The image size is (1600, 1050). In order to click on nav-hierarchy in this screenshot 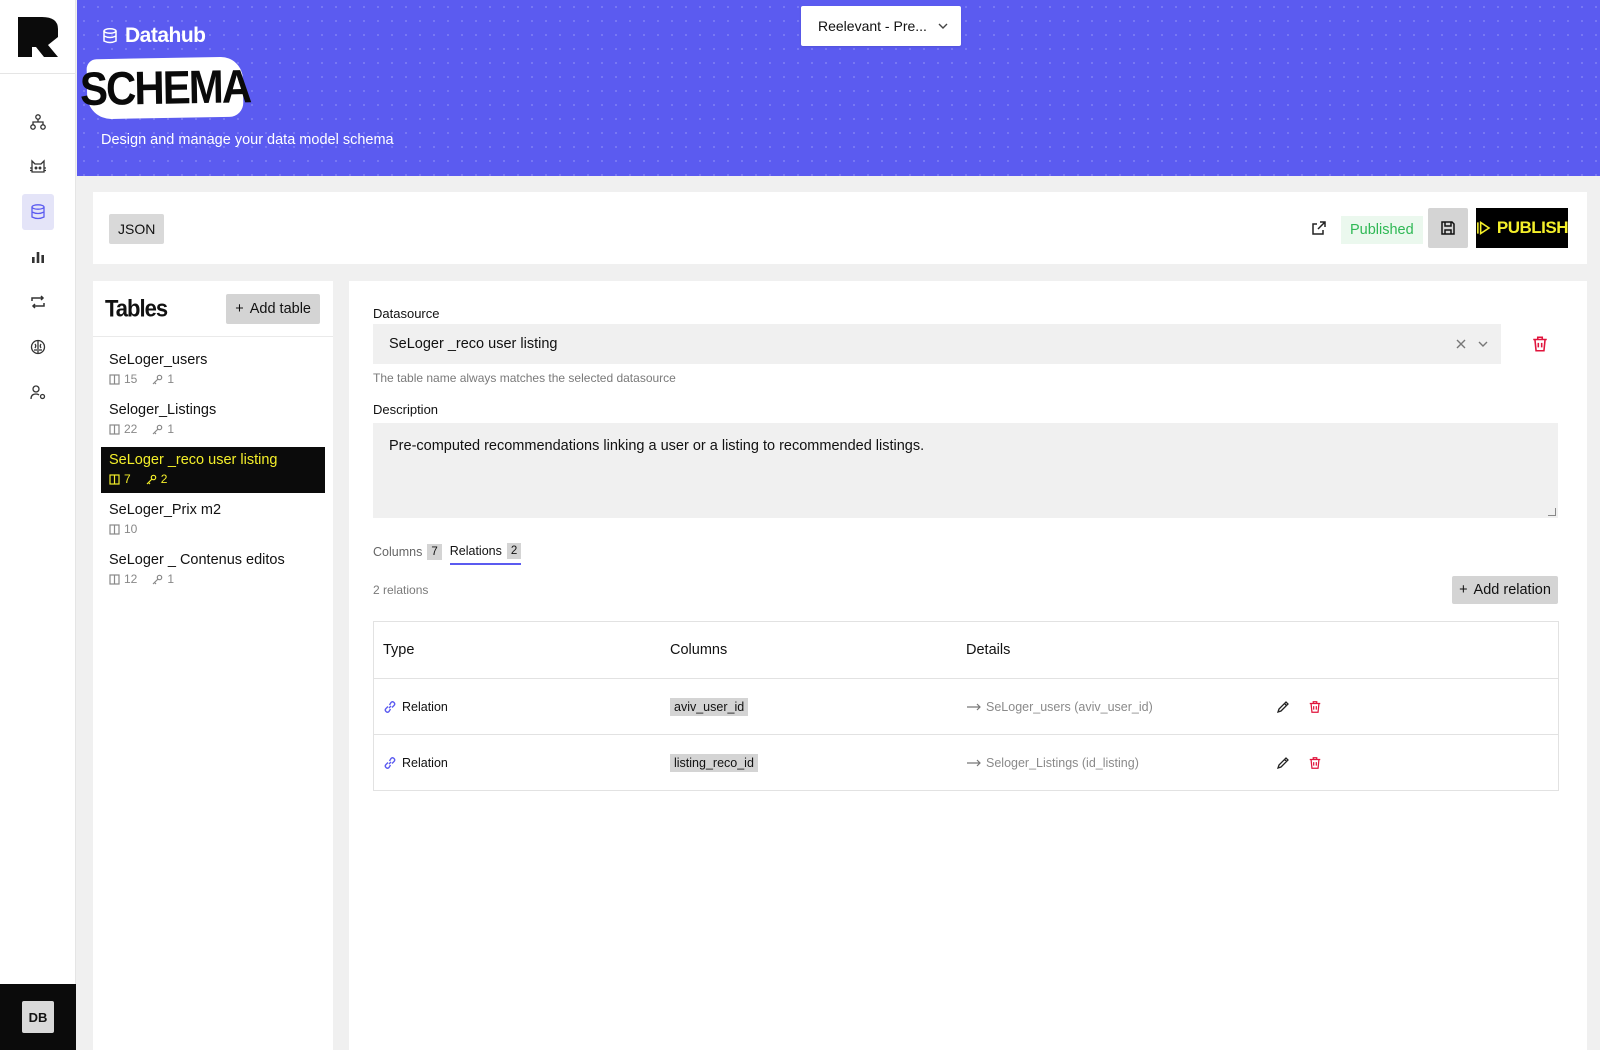, I will do `click(38, 122)`.